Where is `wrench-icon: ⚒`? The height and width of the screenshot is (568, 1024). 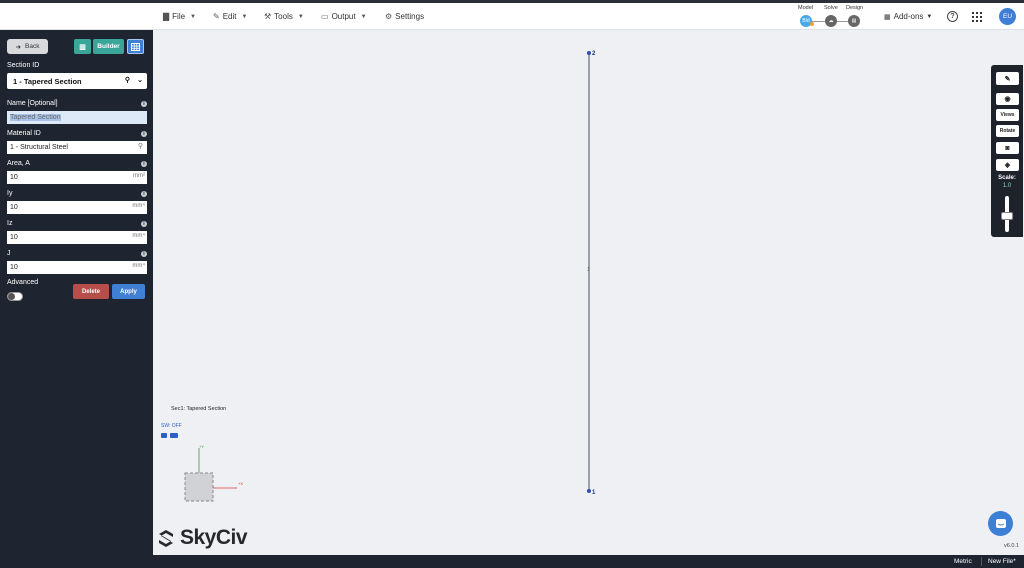 wrench-icon: ⚒ is located at coordinates (268, 16).